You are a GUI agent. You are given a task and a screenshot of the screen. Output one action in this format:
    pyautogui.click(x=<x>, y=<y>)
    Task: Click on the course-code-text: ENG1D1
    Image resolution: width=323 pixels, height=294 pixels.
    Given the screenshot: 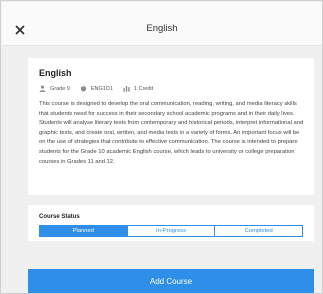 What is the action you would take?
    pyautogui.click(x=101, y=88)
    